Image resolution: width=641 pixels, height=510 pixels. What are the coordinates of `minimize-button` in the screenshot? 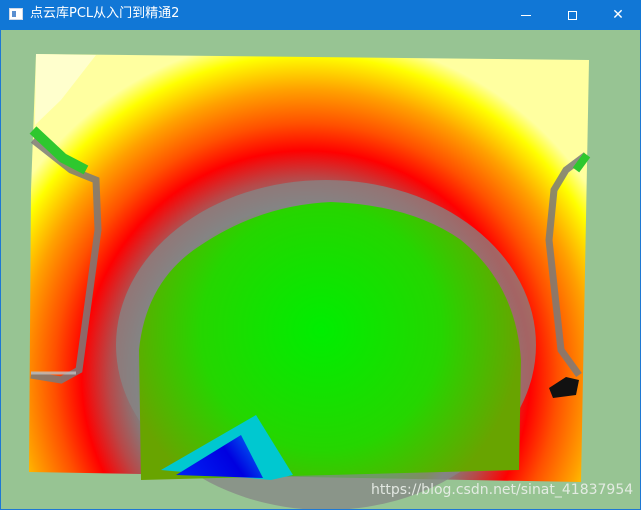 It's located at (526, 15).